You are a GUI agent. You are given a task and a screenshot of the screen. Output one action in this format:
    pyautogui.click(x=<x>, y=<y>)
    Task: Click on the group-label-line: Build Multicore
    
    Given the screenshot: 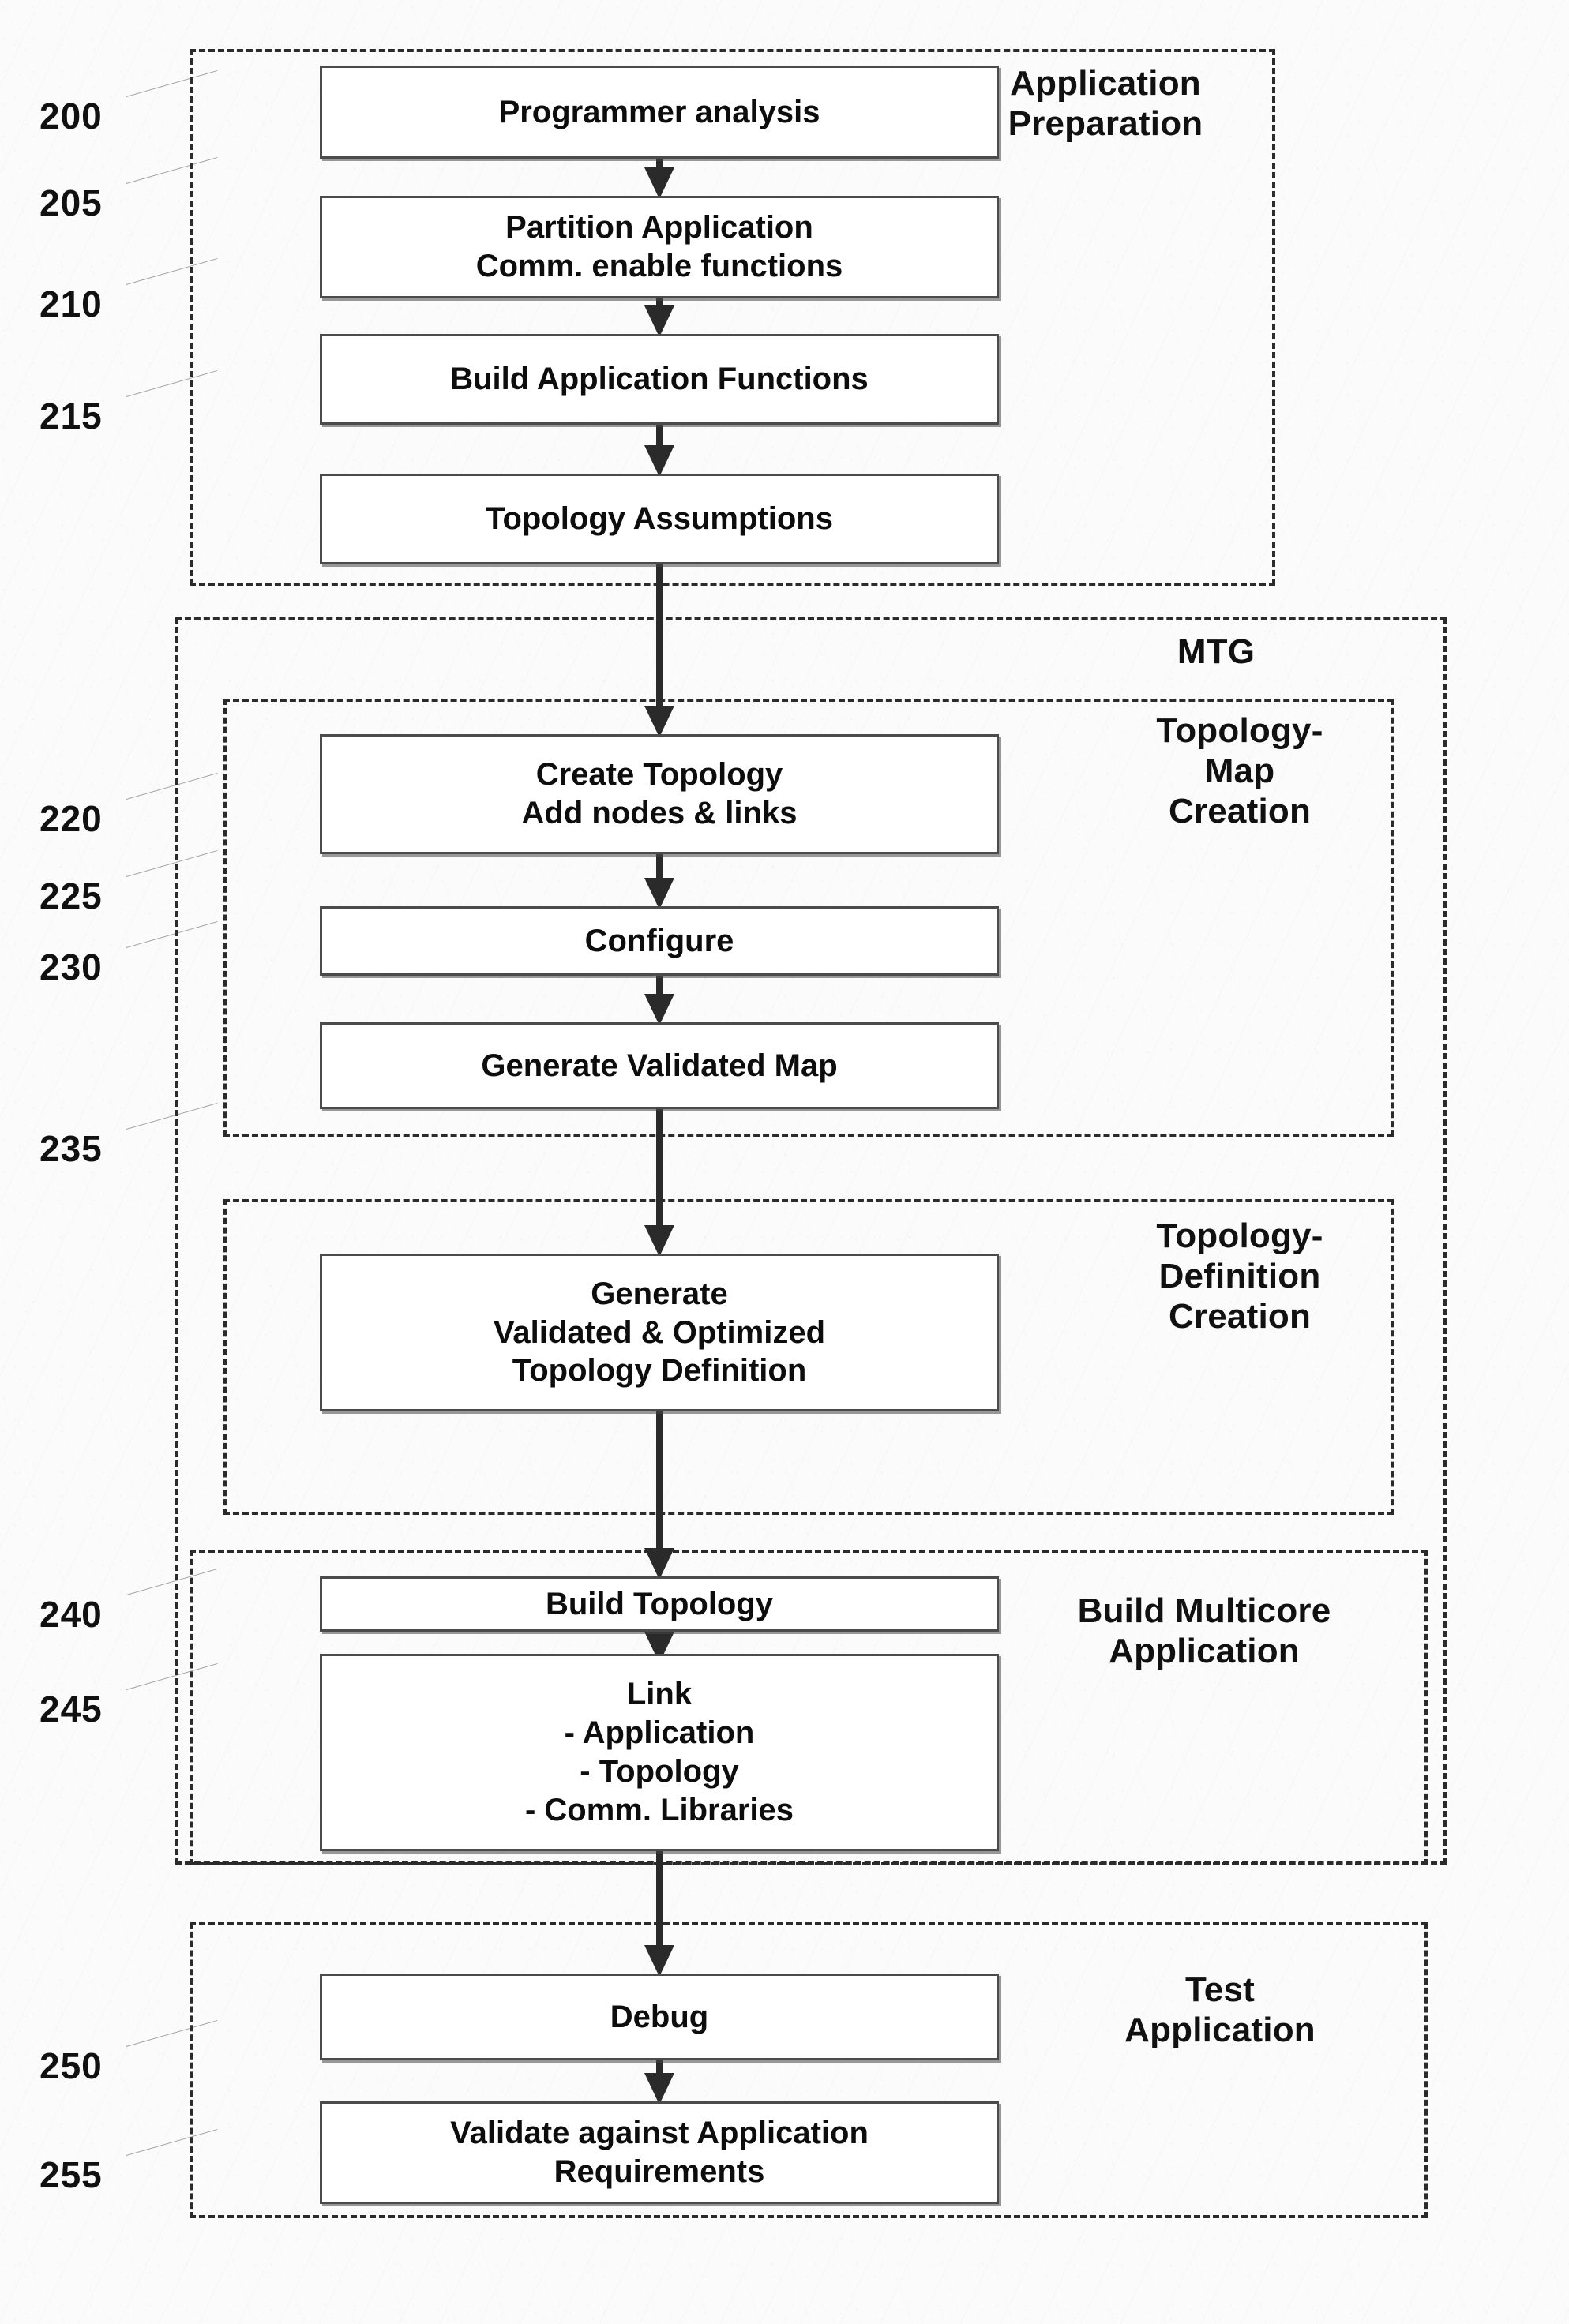 What is the action you would take?
    pyautogui.click(x=1204, y=1610)
    